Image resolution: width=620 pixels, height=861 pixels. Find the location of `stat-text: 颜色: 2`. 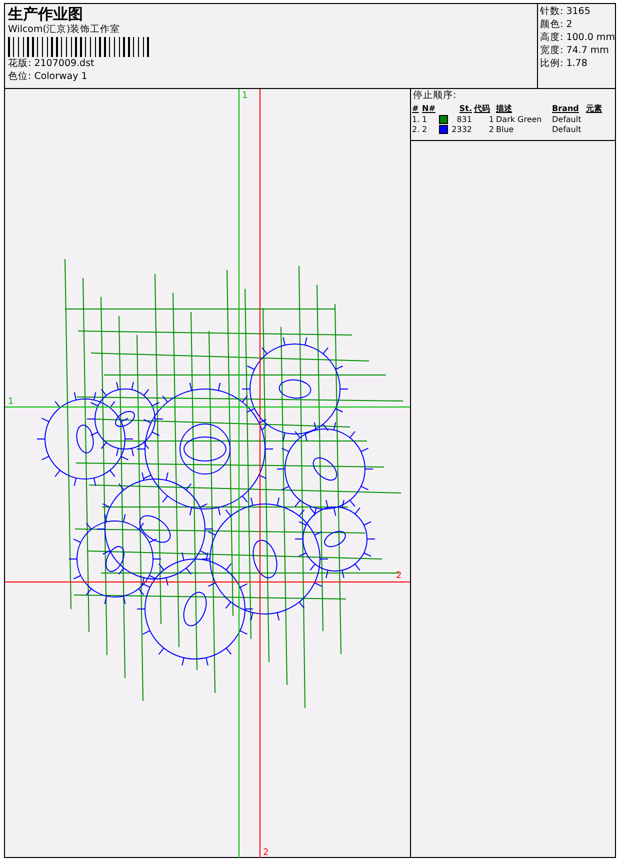

stat-text: 颜色: 2 is located at coordinates (557, 24).